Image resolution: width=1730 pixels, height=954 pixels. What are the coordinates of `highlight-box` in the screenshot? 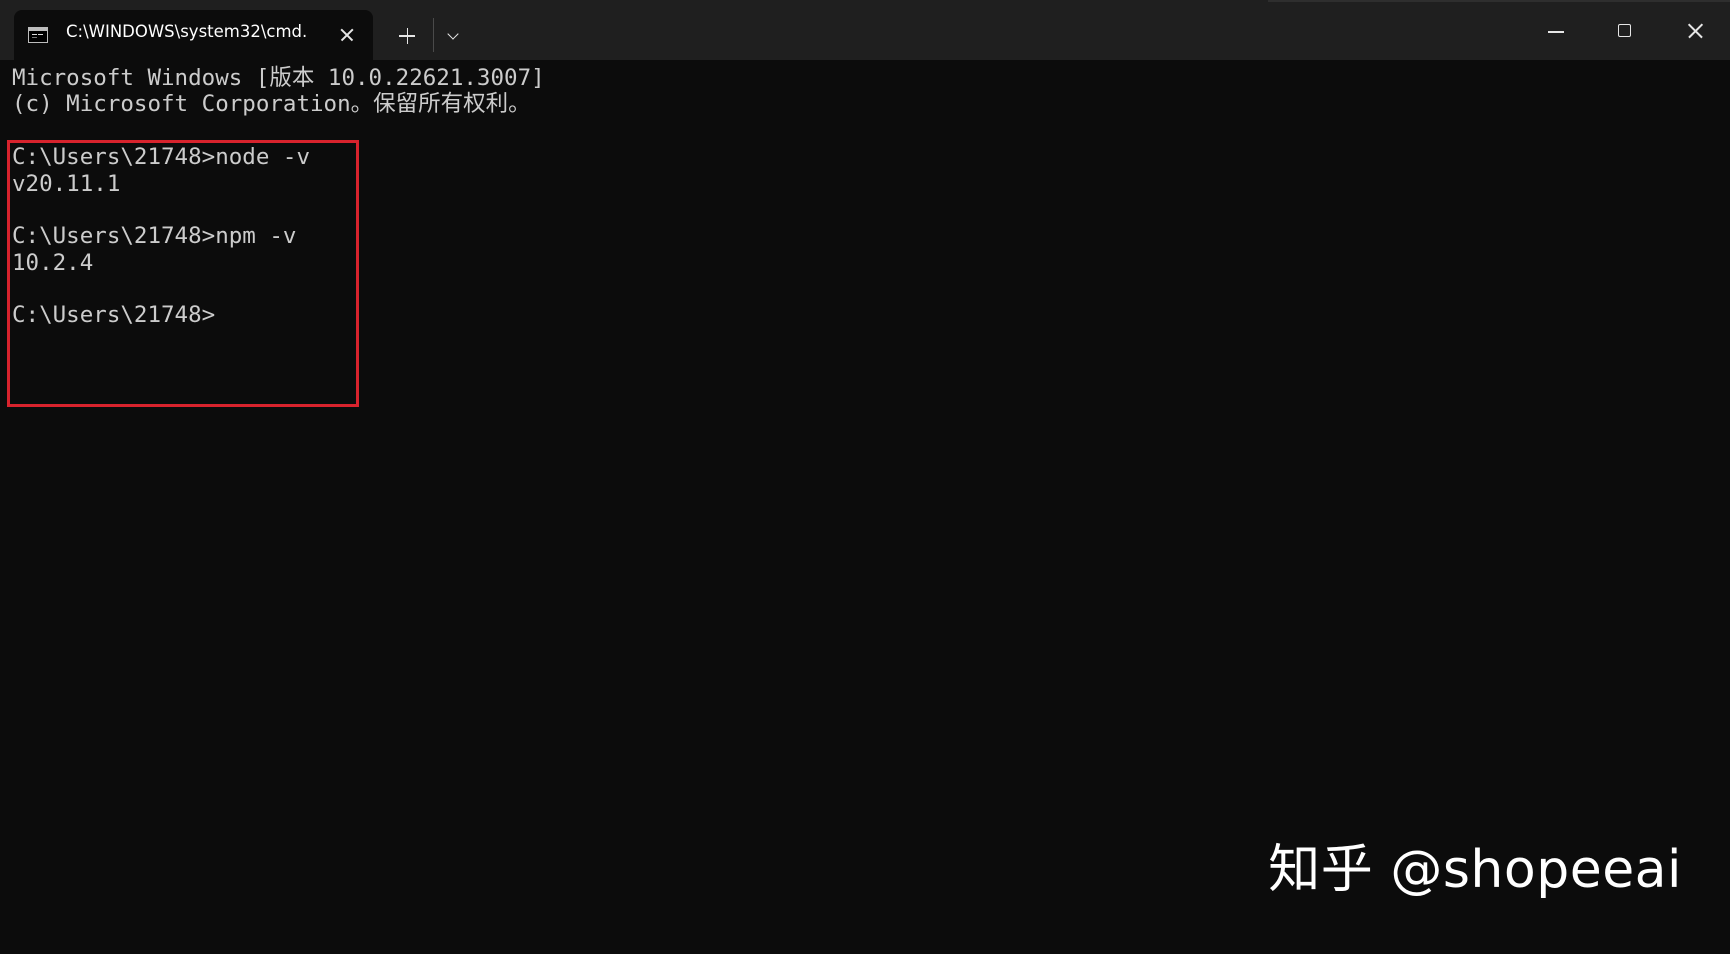 It's located at (183, 273).